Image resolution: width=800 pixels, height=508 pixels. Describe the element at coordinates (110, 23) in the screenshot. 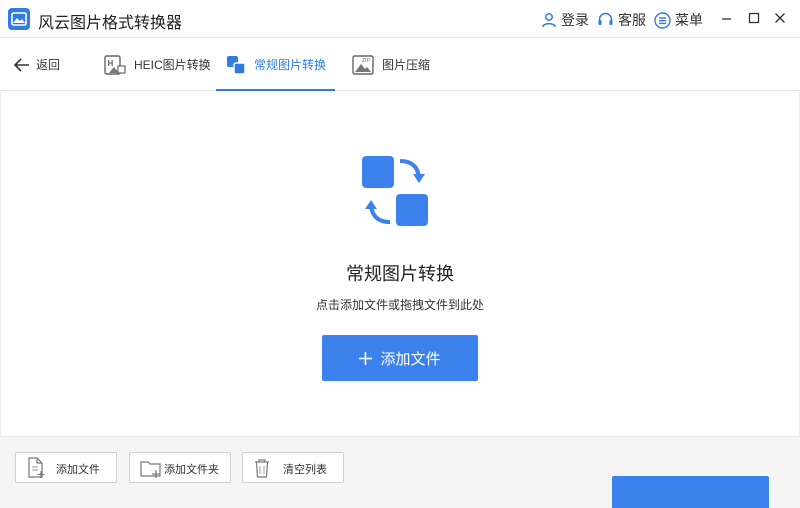

I see `app-title: 风云图片格式转换器` at that location.